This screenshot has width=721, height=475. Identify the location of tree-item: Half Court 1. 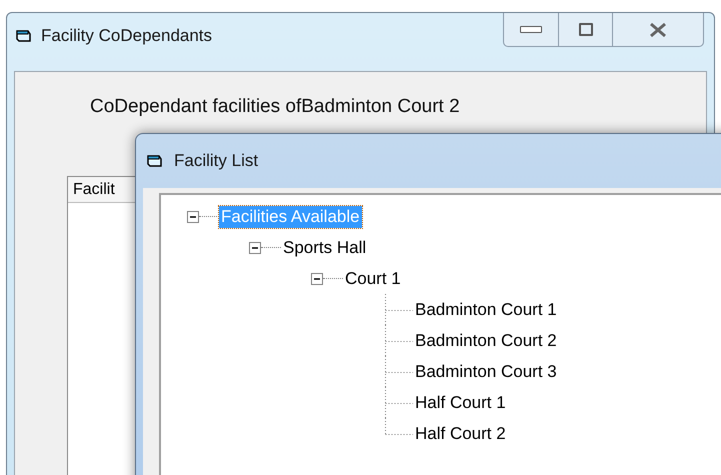
(460, 403).